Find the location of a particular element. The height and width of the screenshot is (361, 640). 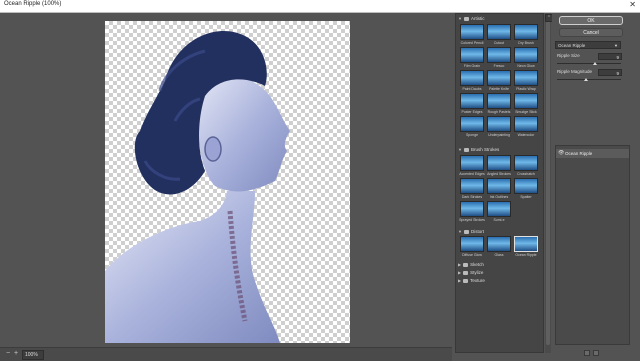

ripple-size-input: 9 is located at coordinates (610, 56).